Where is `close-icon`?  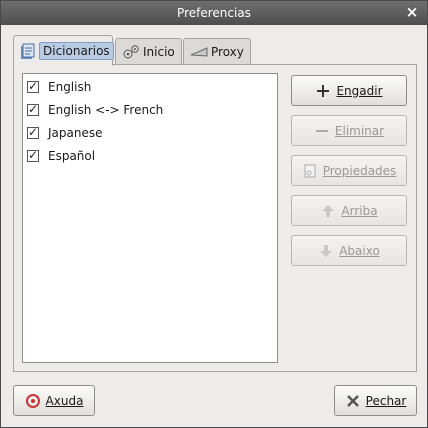
close-icon is located at coordinates (353, 401).